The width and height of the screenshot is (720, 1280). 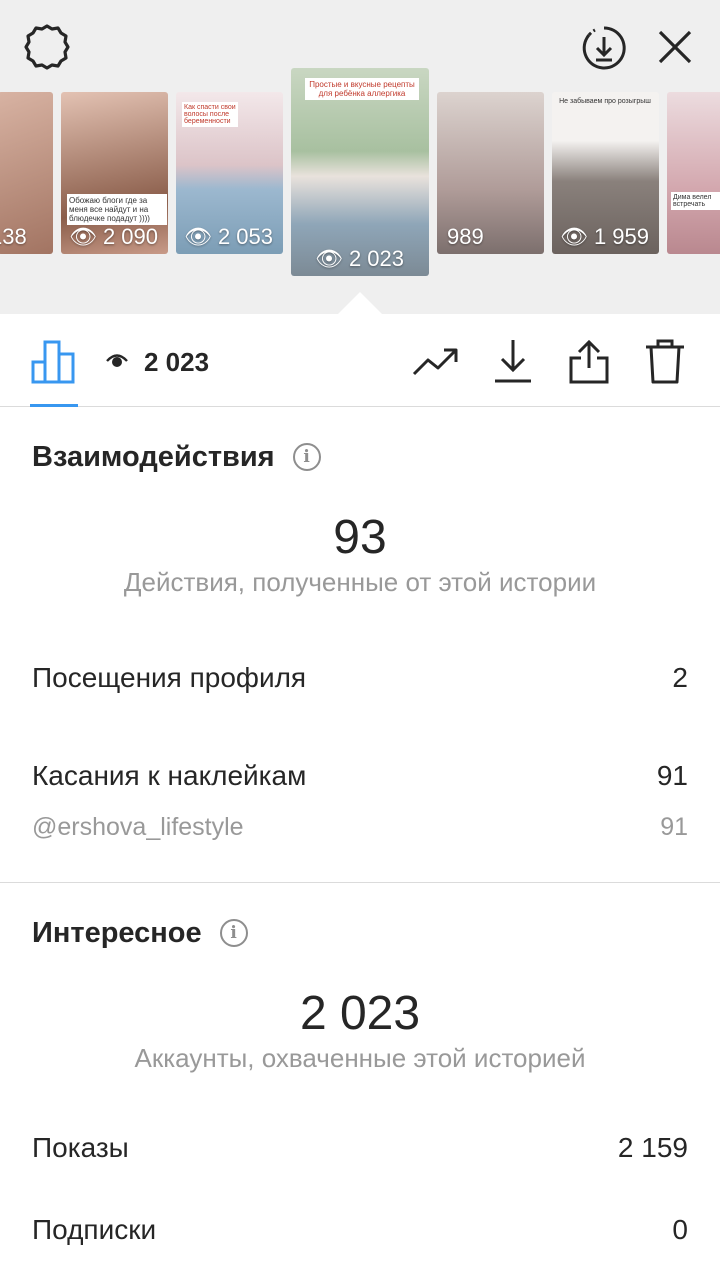 What do you see at coordinates (360, 582) in the screenshot?
I see `interactions-total-label: Действия, полученные от этой истории` at bounding box center [360, 582].